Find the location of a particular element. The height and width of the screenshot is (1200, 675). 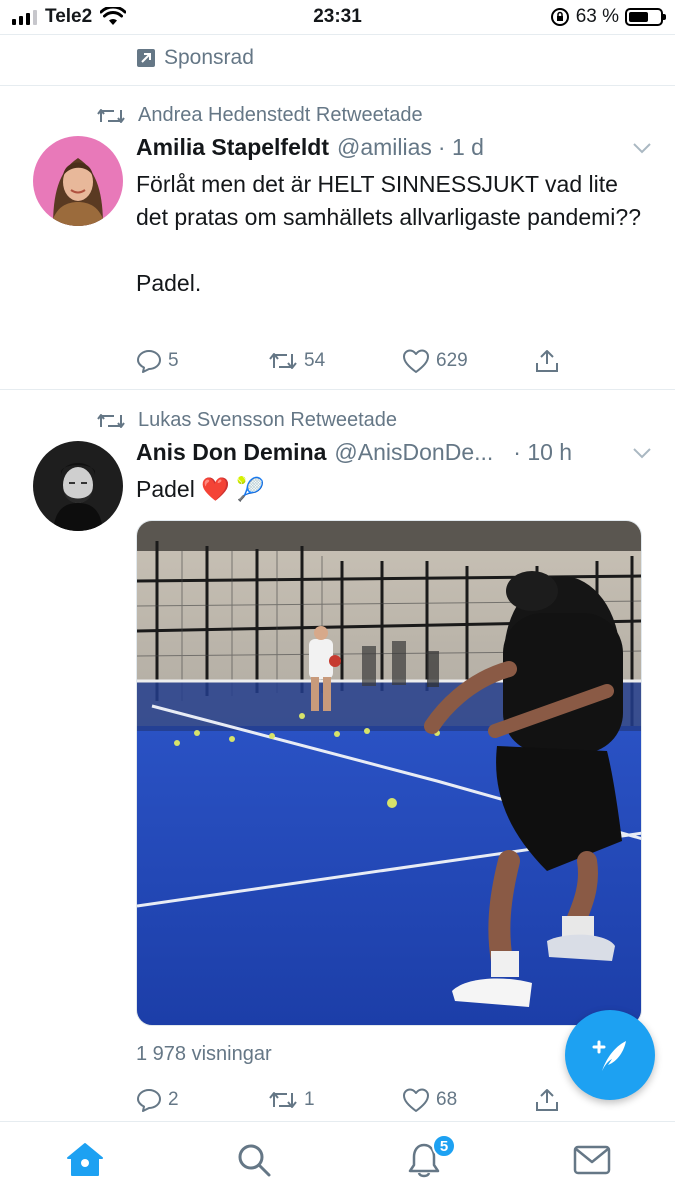

retweet-button: 1 is located at coordinates (335, 1100).